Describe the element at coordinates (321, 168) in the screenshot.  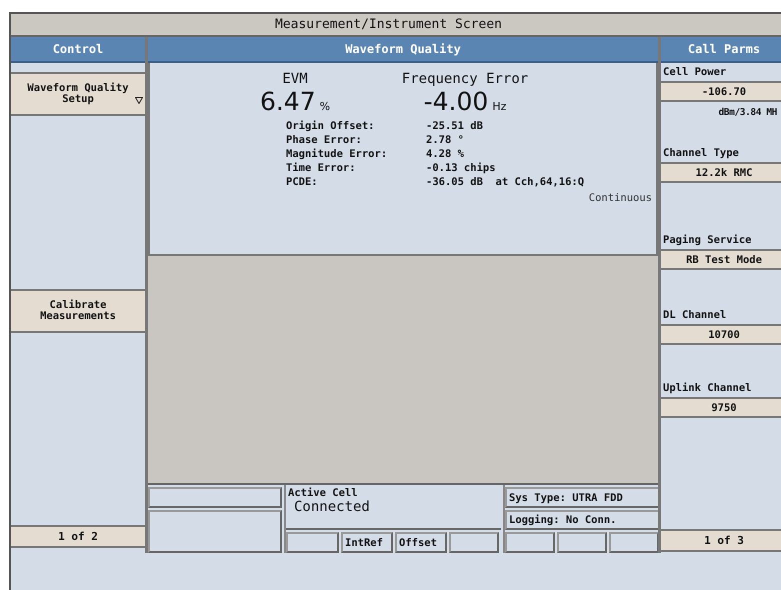
I see `result-label: Time Error:` at that location.